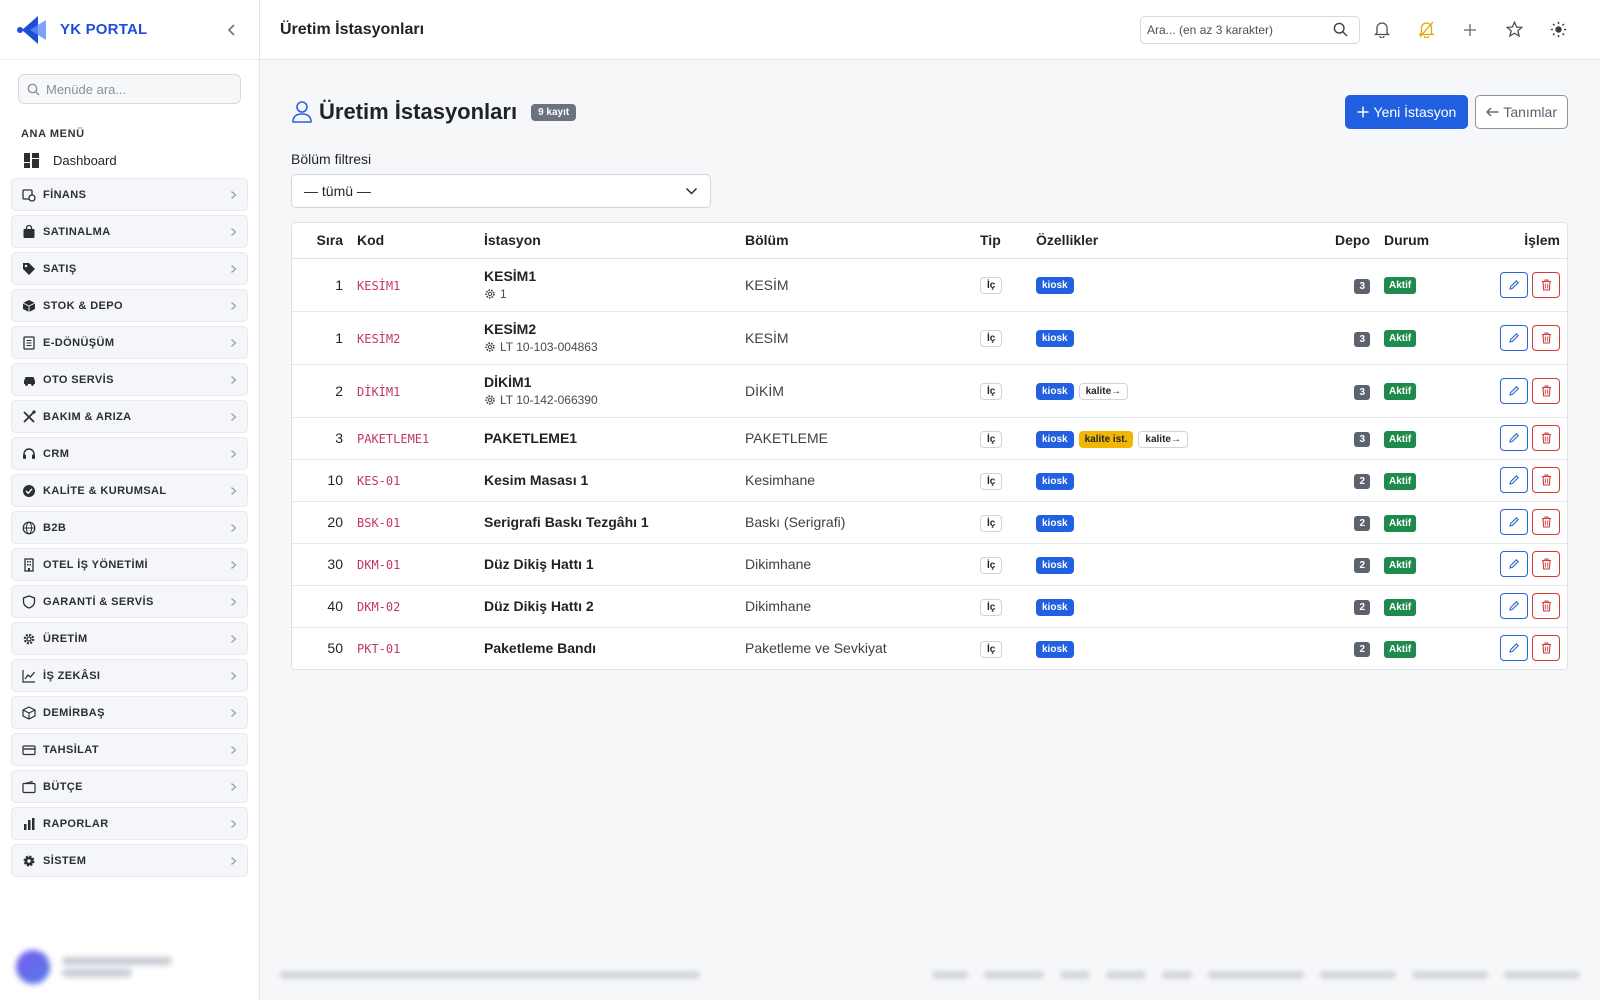  Describe the element at coordinates (501, 191) in the screenshot. I see `department-filter-select: — tümü —` at that location.